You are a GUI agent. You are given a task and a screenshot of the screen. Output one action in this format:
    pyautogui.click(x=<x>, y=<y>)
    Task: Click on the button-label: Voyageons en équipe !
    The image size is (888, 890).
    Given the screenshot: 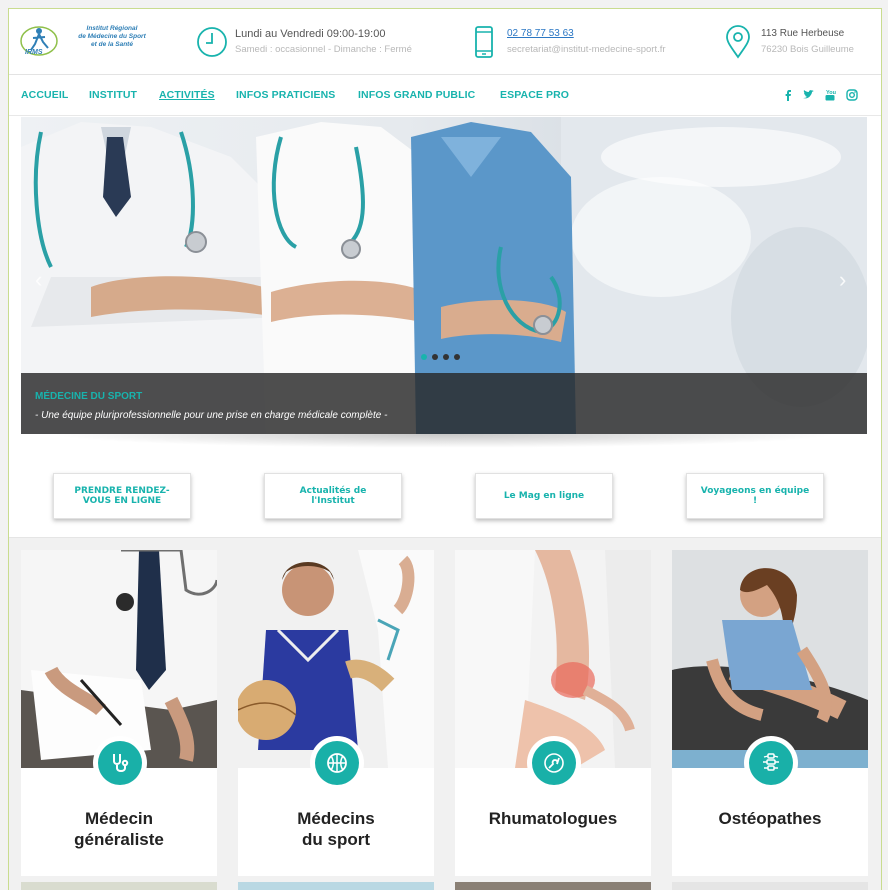 What is the action you would take?
    pyautogui.click(x=755, y=496)
    